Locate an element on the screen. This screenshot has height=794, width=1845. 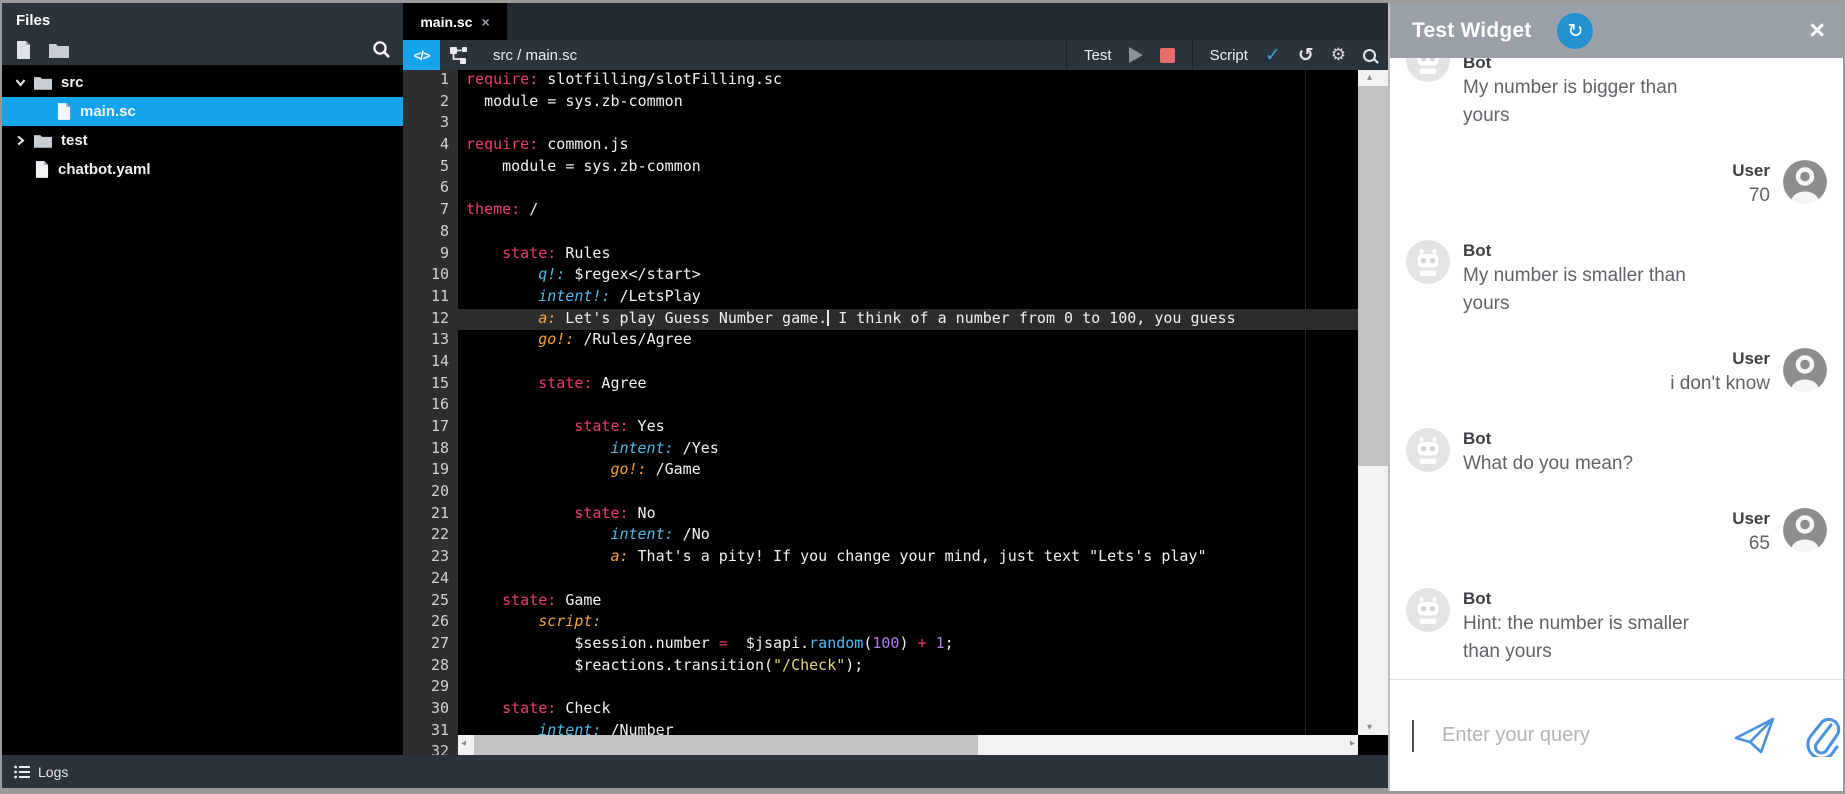
line-number: 23 is located at coordinates (439, 556).